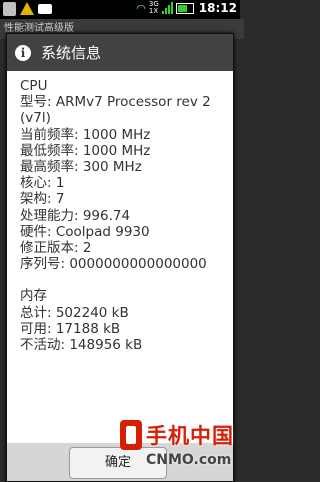 Image resolution: width=320 pixels, height=482 pixels. What do you see at coordinates (27, 8) in the screenshot?
I see `warning-icon` at bounding box center [27, 8].